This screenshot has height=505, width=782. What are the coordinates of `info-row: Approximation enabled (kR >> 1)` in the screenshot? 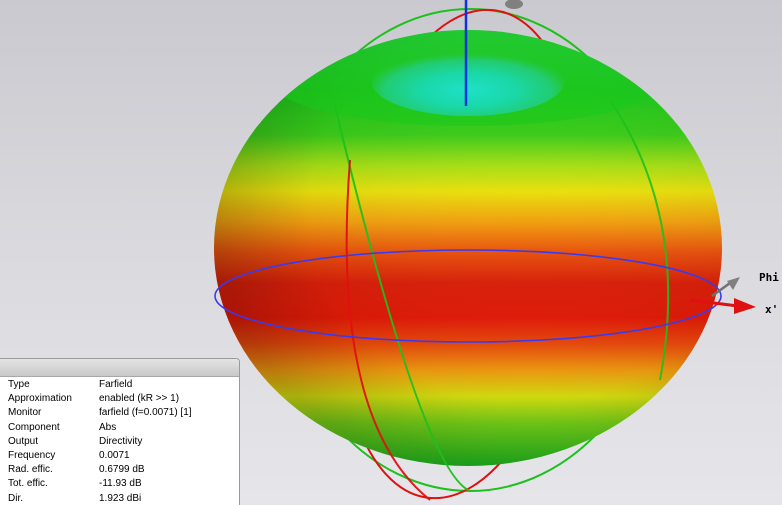 It's located at (100, 399).